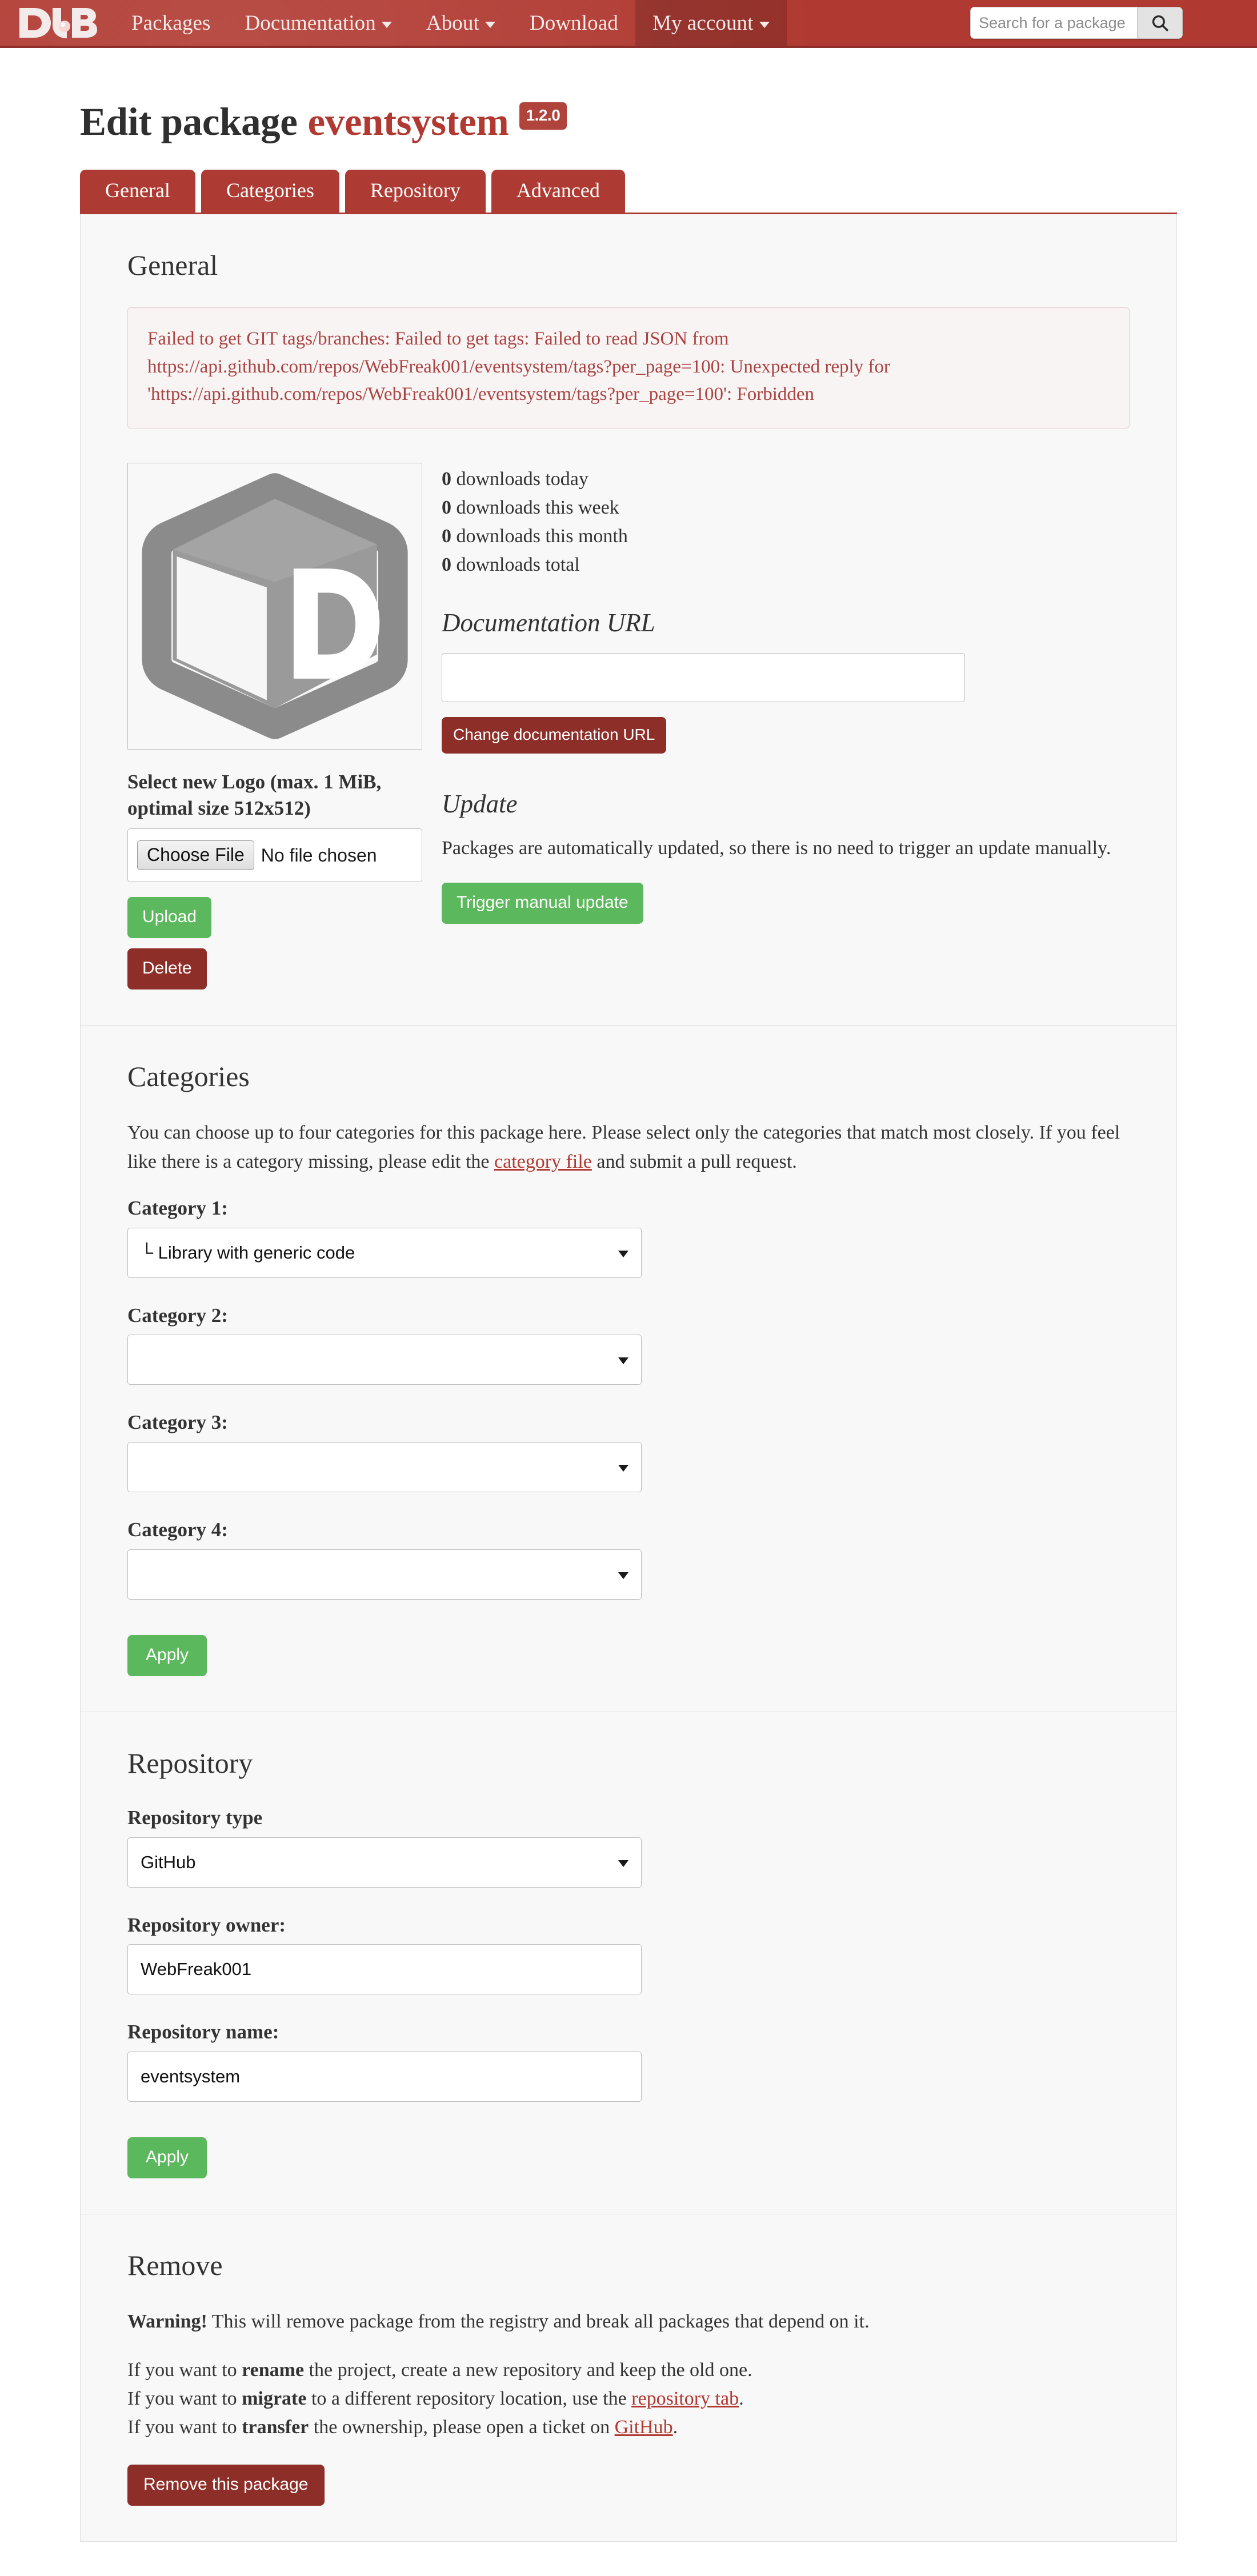 The width and height of the screenshot is (1257, 2576). I want to click on remove-this-package-button: Remove this package, so click(226, 2485).